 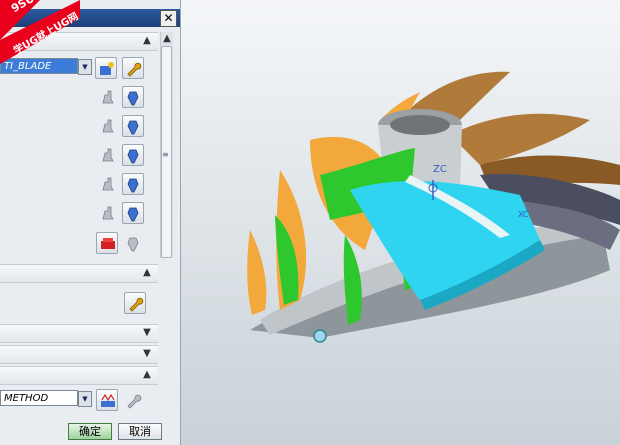 What do you see at coordinates (79, 375) in the screenshot?
I see `section-header-program` at bounding box center [79, 375].